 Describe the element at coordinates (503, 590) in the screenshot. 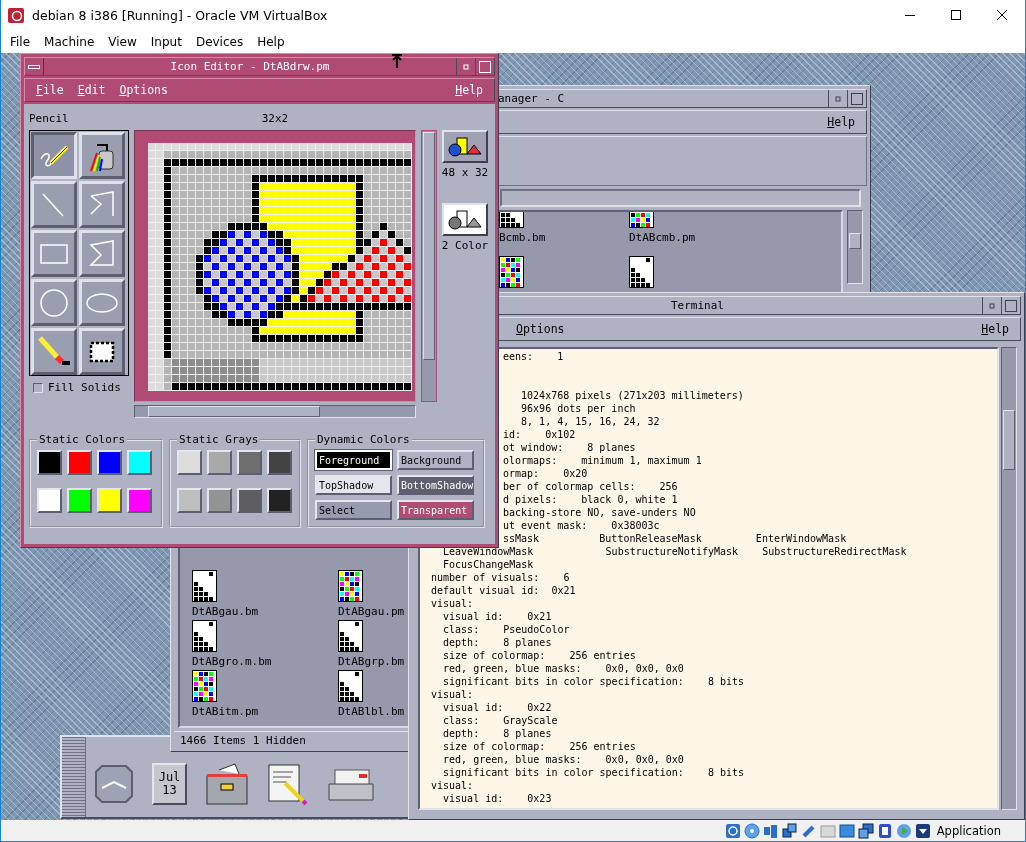

I see `terminal-line: default visual id: 0x21` at that location.